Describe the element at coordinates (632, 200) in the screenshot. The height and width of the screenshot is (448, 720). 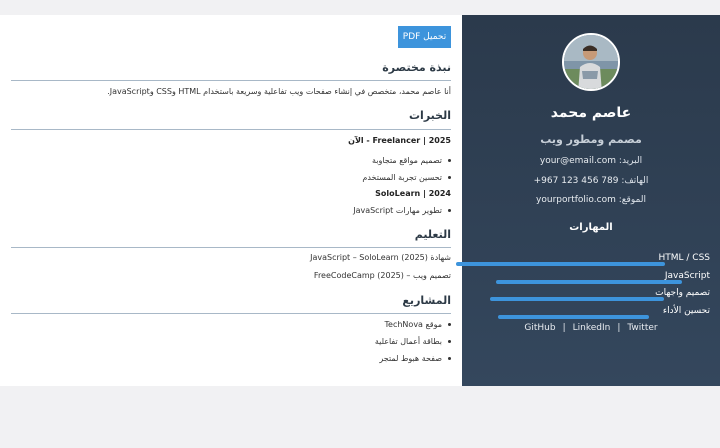
I see `contact-website-label: الموقع:` at that location.